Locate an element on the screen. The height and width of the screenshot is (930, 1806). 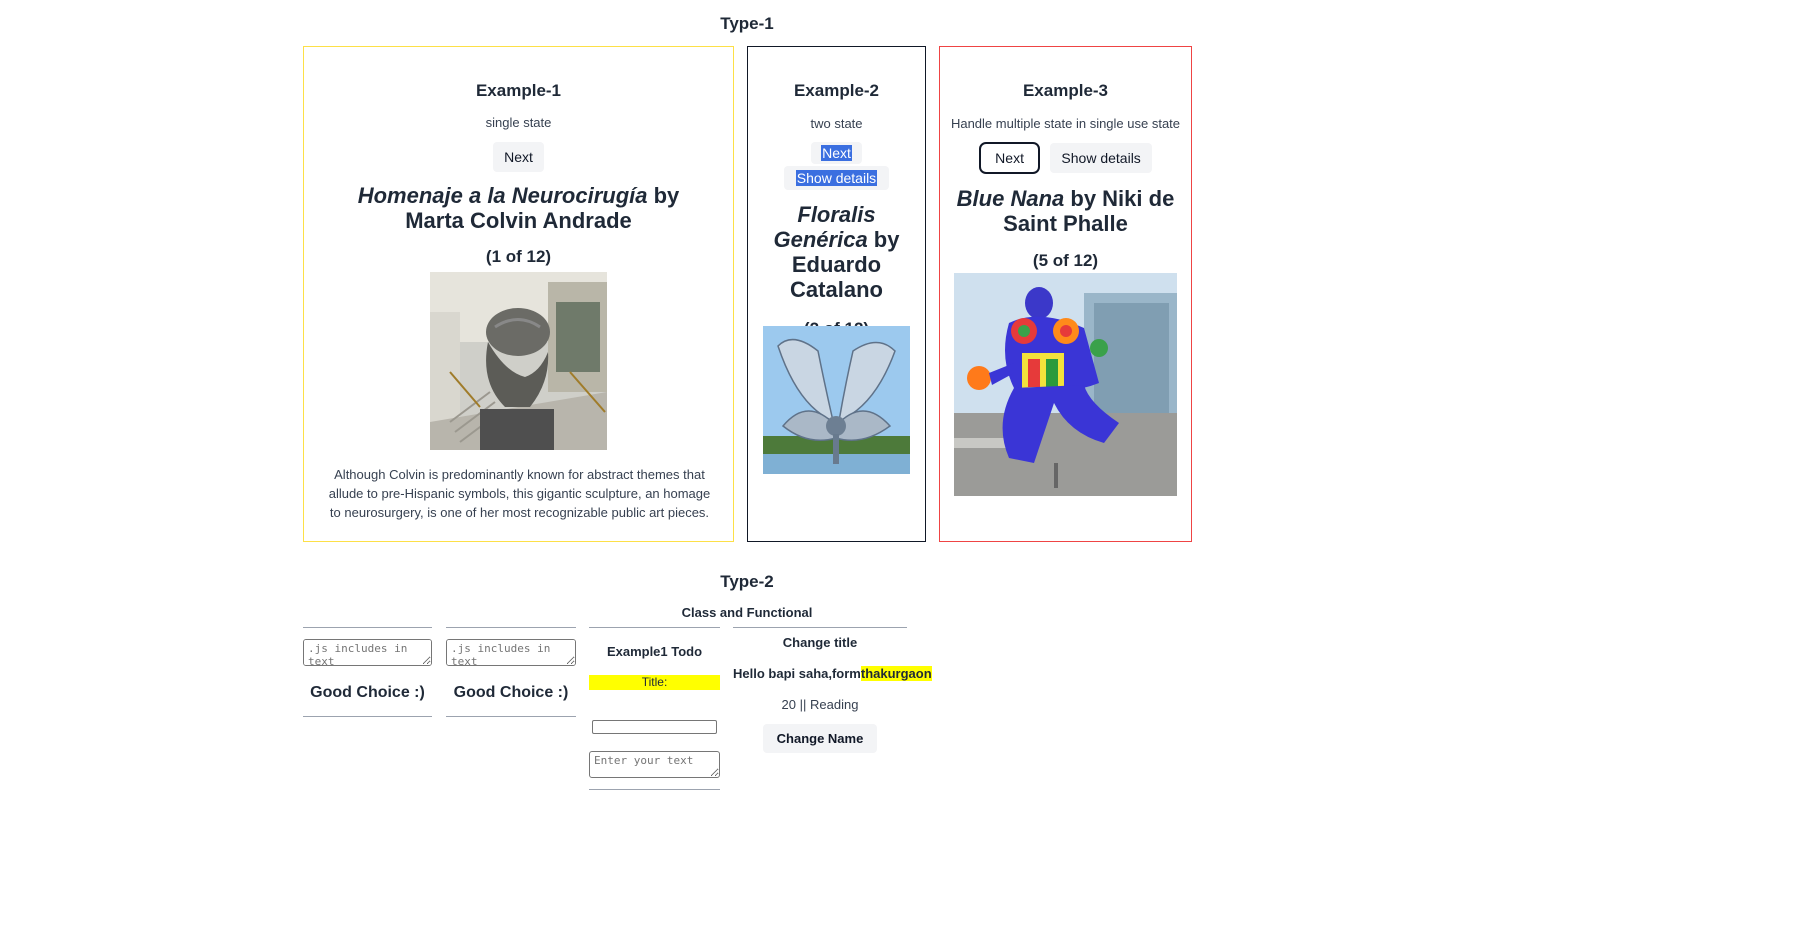
hobby-value: Reading is located at coordinates (834, 704).